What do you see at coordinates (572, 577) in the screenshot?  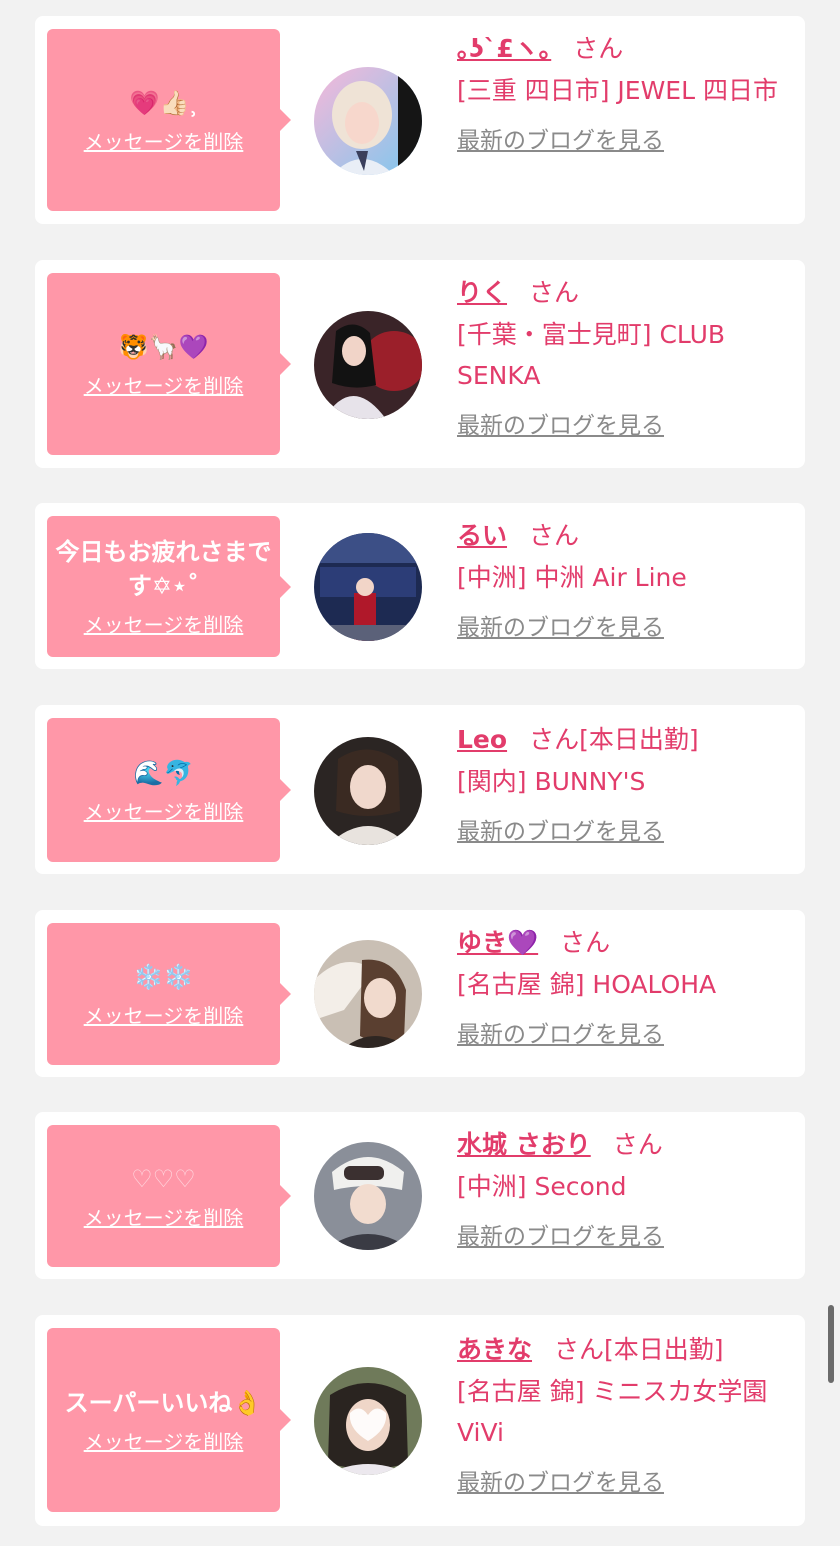 I see `shop-name: [中洲] 中洲 Air Line` at bounding box center [572, 577].